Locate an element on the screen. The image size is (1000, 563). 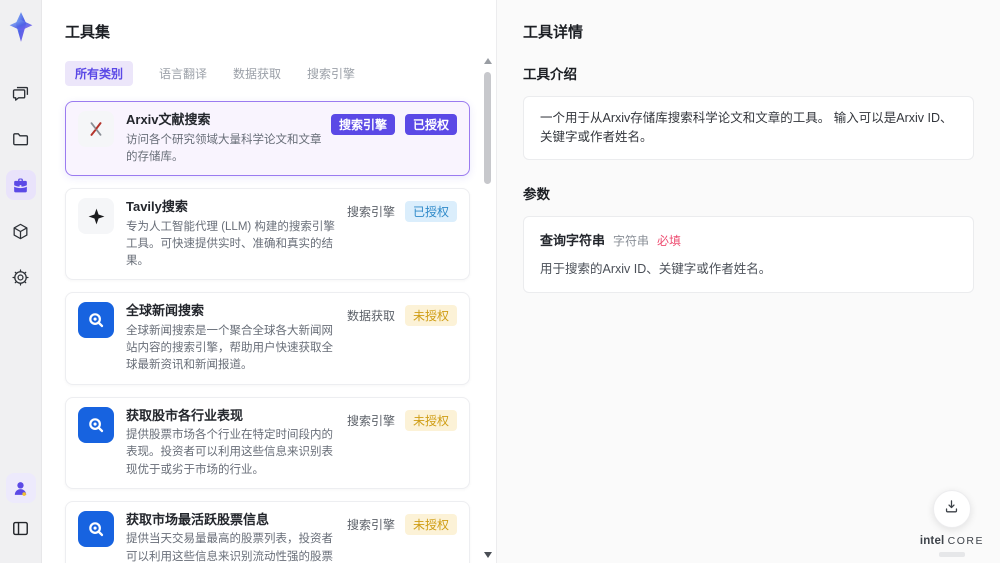
category-tabs: 所有类别 语言翻译 数据获取 搜索引擎 is located at coordinates (267, 73).